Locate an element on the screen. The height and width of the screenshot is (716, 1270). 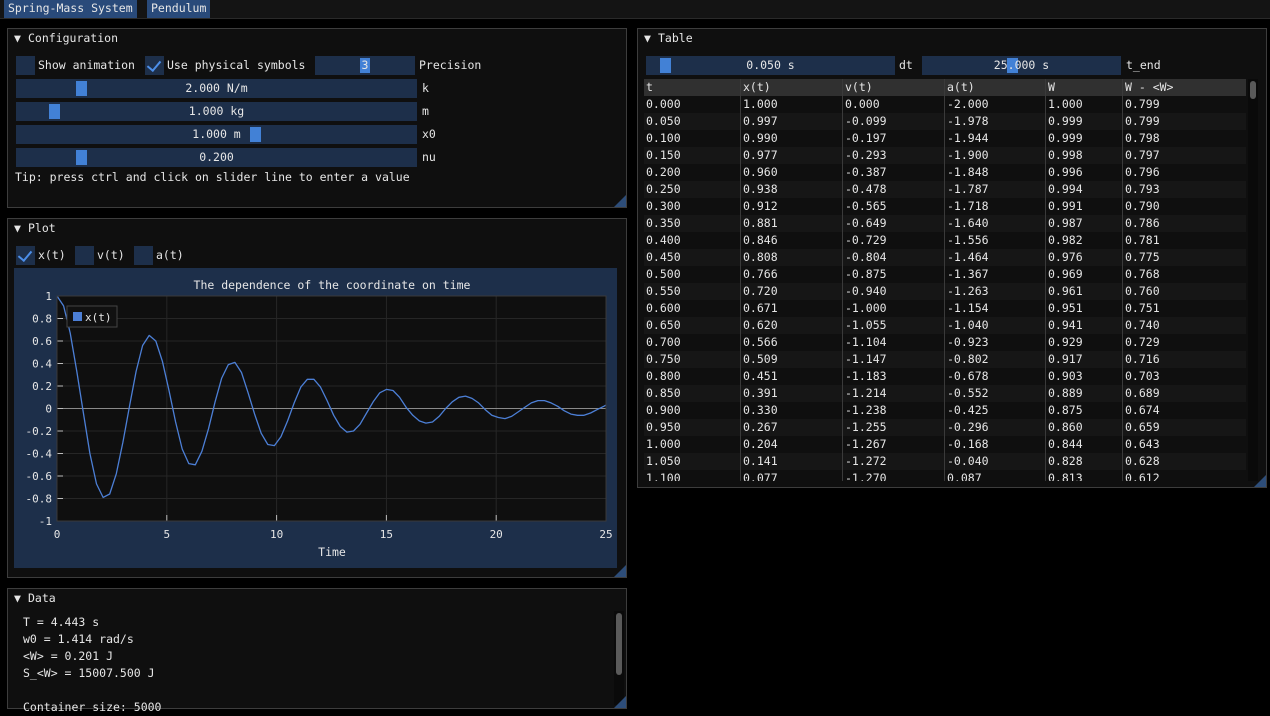
use-physical-symbols-checkbox is located at coordinates (154, 65).